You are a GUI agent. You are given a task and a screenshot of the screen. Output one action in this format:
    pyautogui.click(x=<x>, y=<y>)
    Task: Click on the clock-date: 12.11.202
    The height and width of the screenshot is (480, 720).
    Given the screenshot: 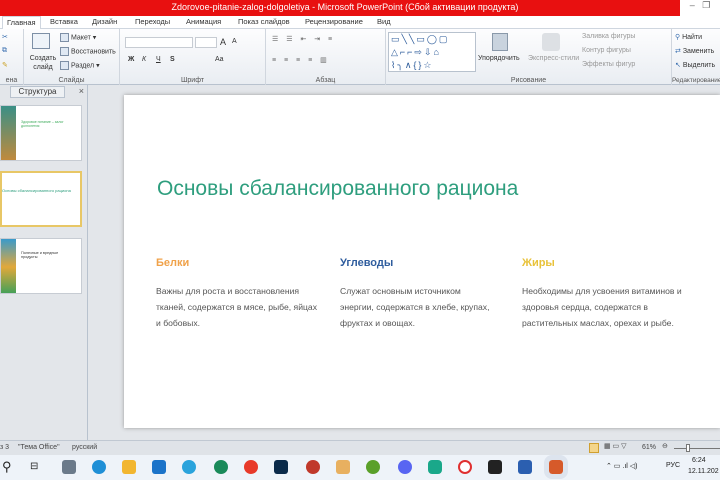 What is the action you would take?
    pyautogui.click(x=703, y=471)
    